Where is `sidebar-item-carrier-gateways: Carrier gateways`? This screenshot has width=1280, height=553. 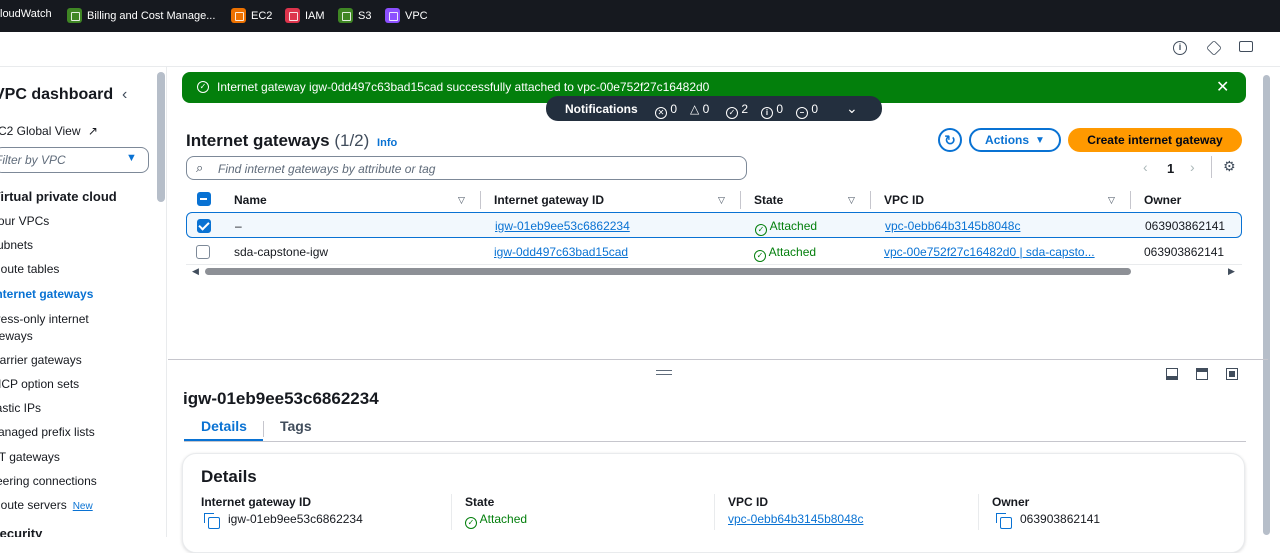
sidebar-item-carrier-gateways: Carrier gateways is located at coordinates (41, 360).